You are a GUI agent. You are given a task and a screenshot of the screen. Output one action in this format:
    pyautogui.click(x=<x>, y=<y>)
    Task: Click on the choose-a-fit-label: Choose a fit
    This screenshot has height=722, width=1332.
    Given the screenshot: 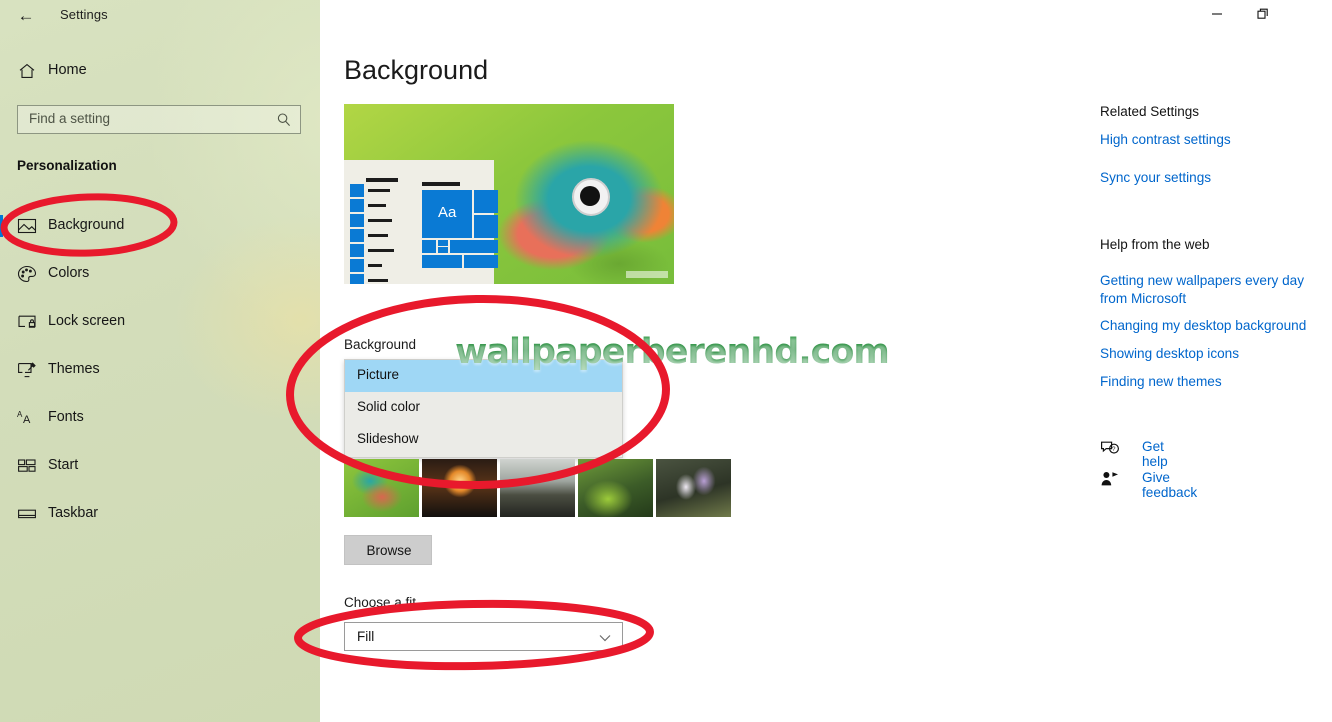 What is the action you would take?
    pyautogui.click(x=380, y=602)
    